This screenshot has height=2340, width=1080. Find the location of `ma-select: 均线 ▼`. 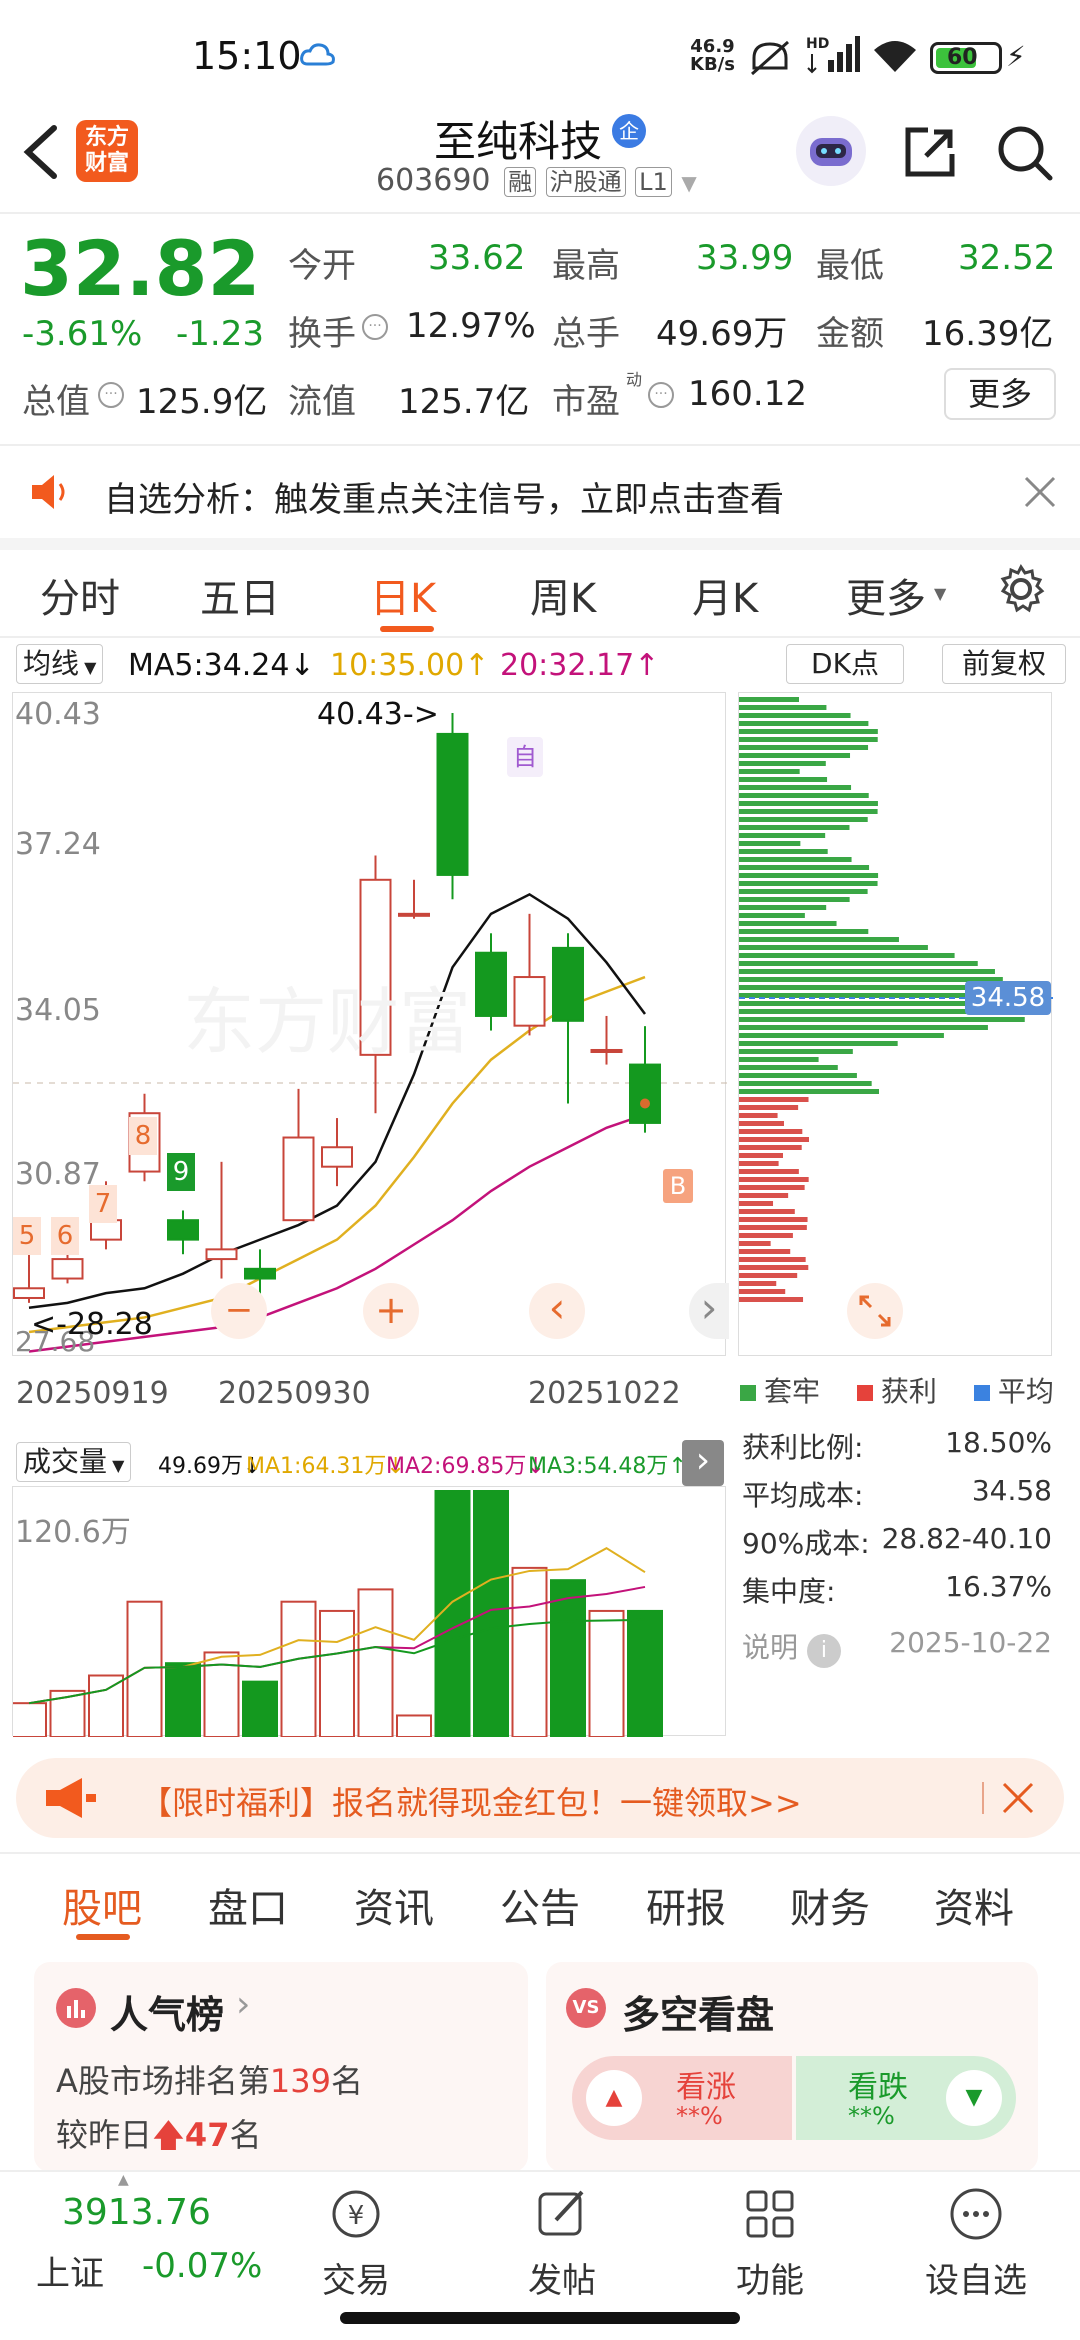

ma-select: 均线 ▼ is located at coordinates (60, 664).